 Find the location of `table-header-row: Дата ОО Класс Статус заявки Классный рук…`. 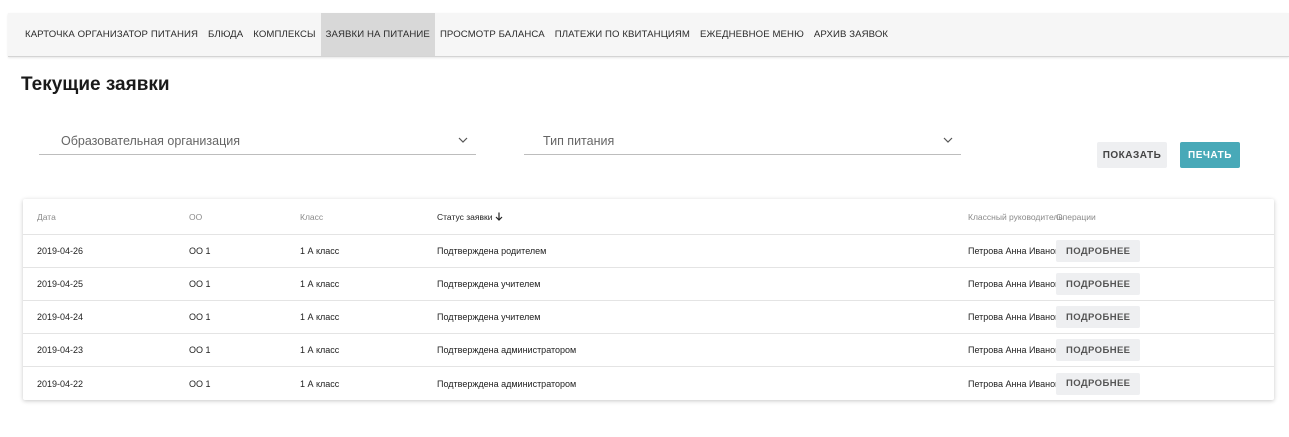

table-header-row: Дата ОО Класс Статус заявки Классный рук… is located at coordinates (648, 217).